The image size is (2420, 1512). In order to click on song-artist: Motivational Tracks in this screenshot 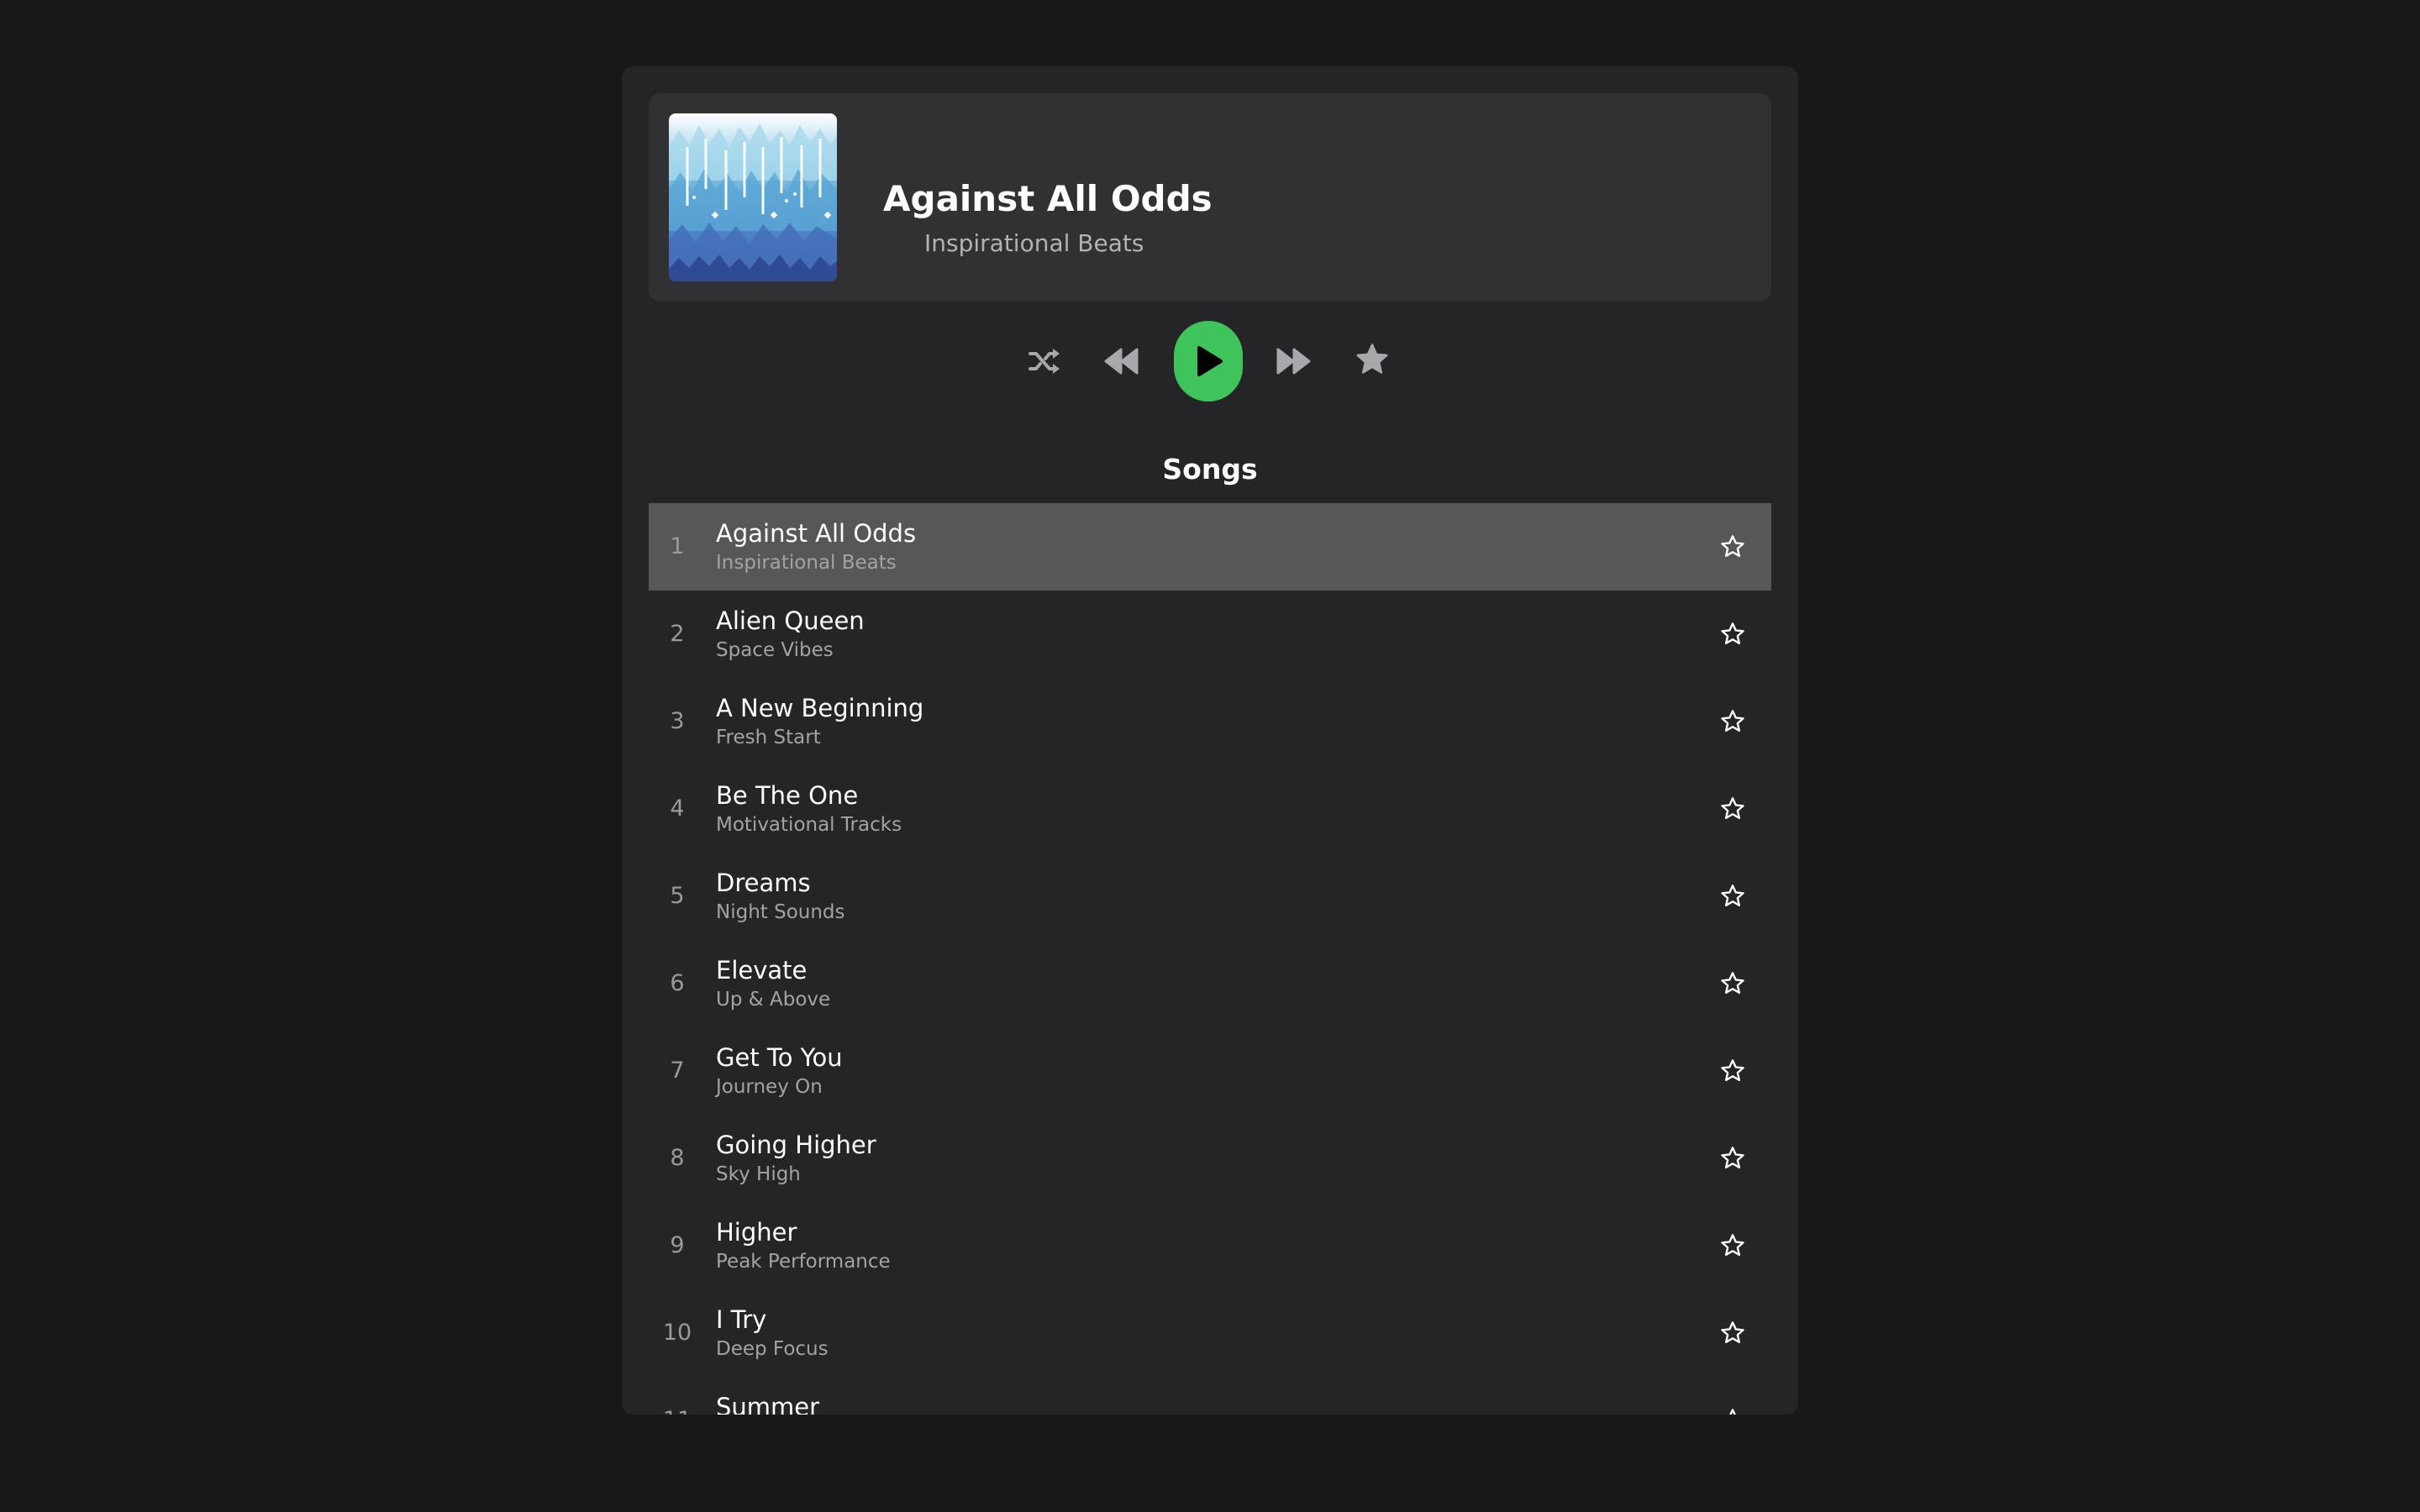, I will do `click(809, 825)`.